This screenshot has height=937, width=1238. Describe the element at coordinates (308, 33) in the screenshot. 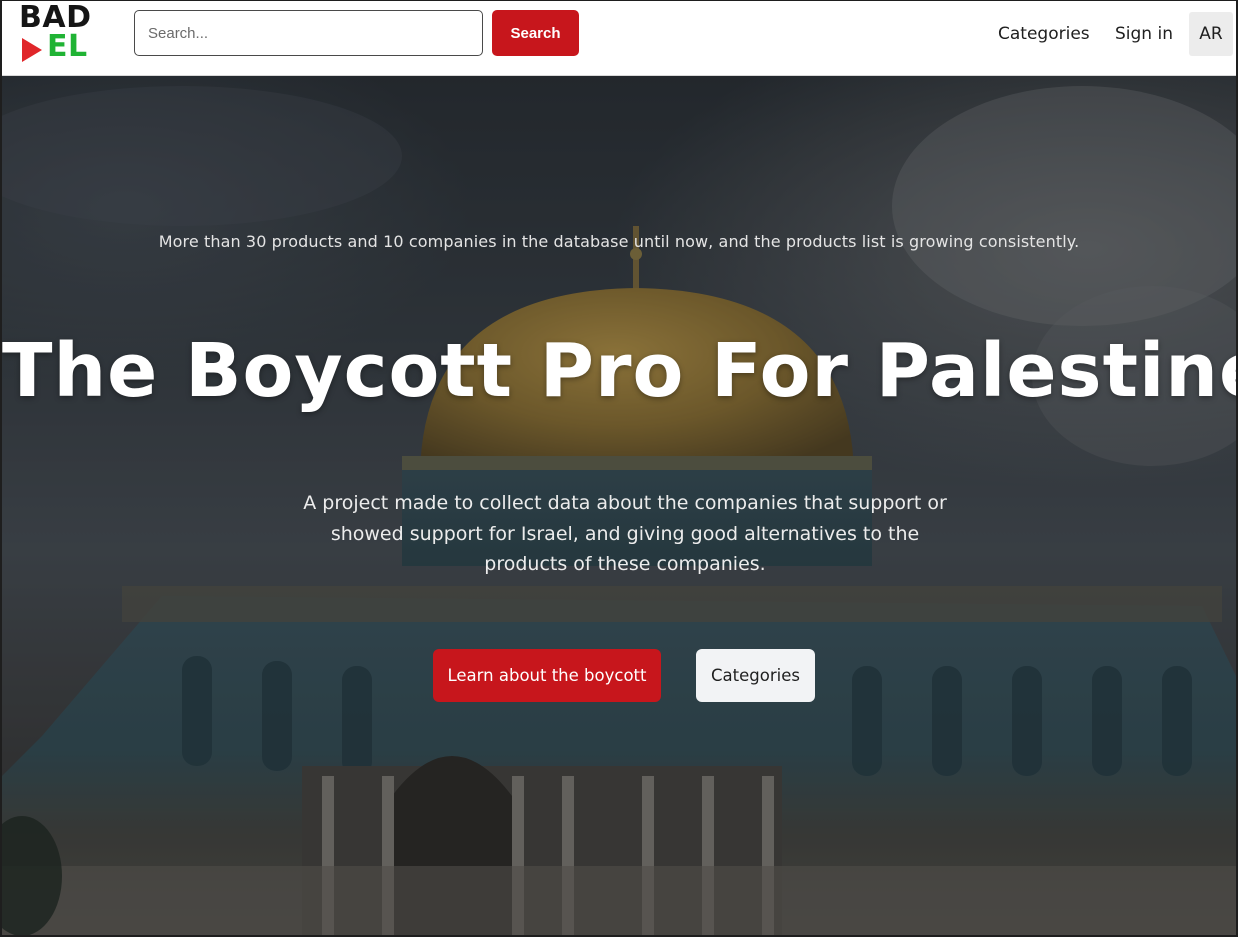

I see `search-input` at that location.